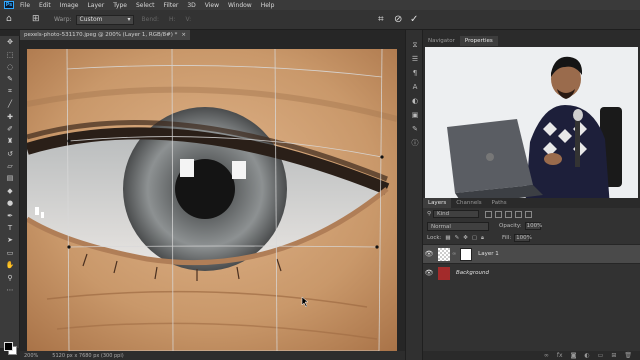 The width and height of the screenshot is (640, 360). I want to click on group-icon: ▭, so click(601, 355).